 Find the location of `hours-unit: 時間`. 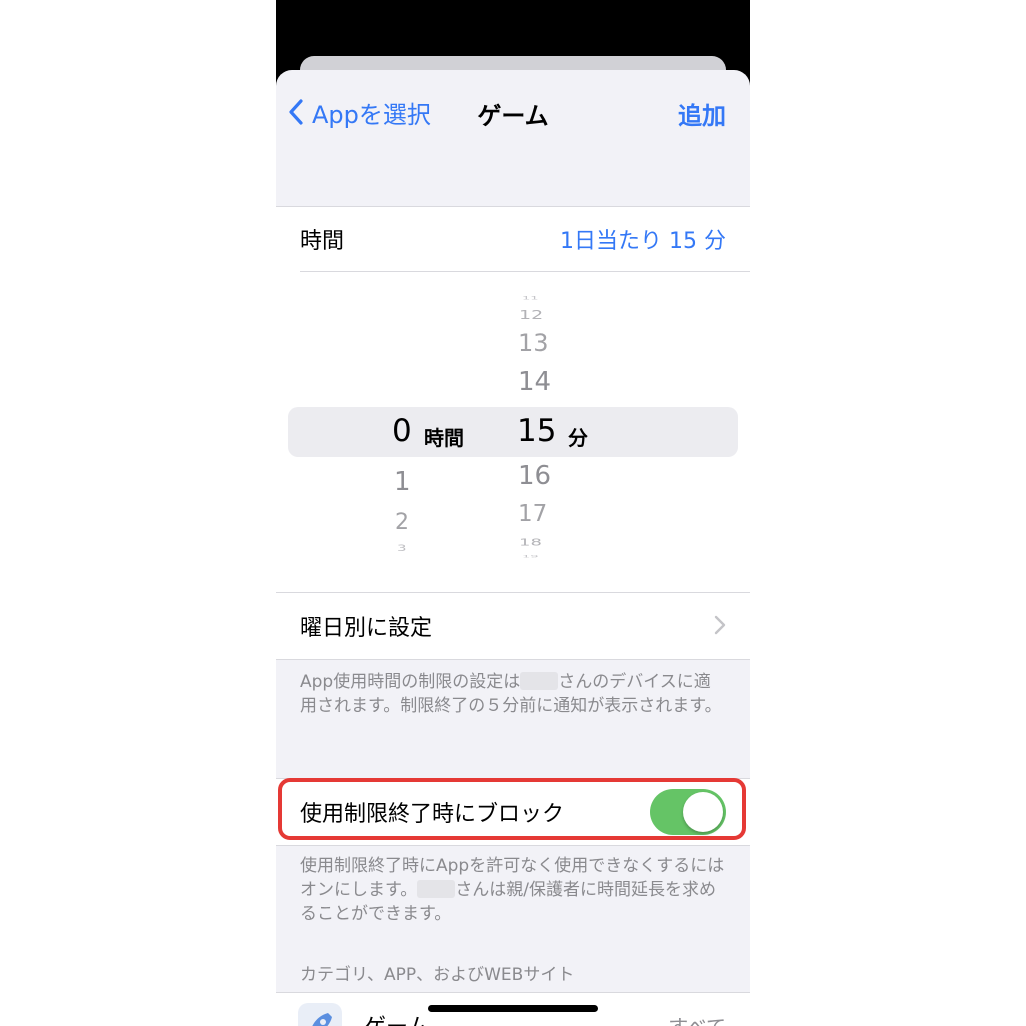

hours-unit: 時間 is located at coordinates (444, 438).